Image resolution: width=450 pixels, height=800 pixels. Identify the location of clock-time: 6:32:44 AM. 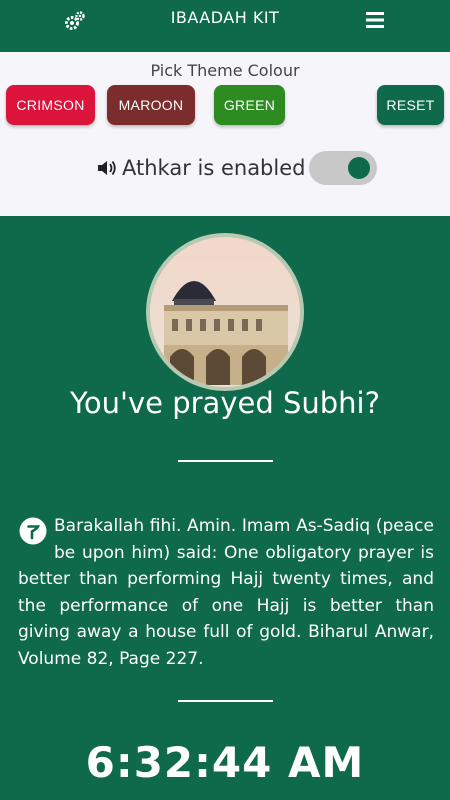
(225, 762).